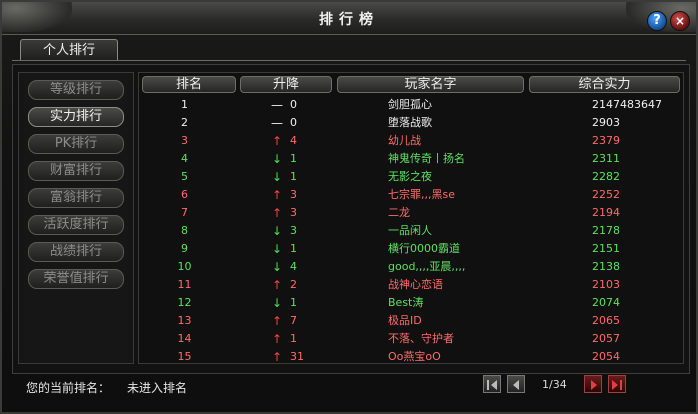 The width and height of the screenshot is (698, 414). What do you see at coordinates (606, 230) in the screenshot?
I see `power-cell: 2178` at bounding box center [606, 230].